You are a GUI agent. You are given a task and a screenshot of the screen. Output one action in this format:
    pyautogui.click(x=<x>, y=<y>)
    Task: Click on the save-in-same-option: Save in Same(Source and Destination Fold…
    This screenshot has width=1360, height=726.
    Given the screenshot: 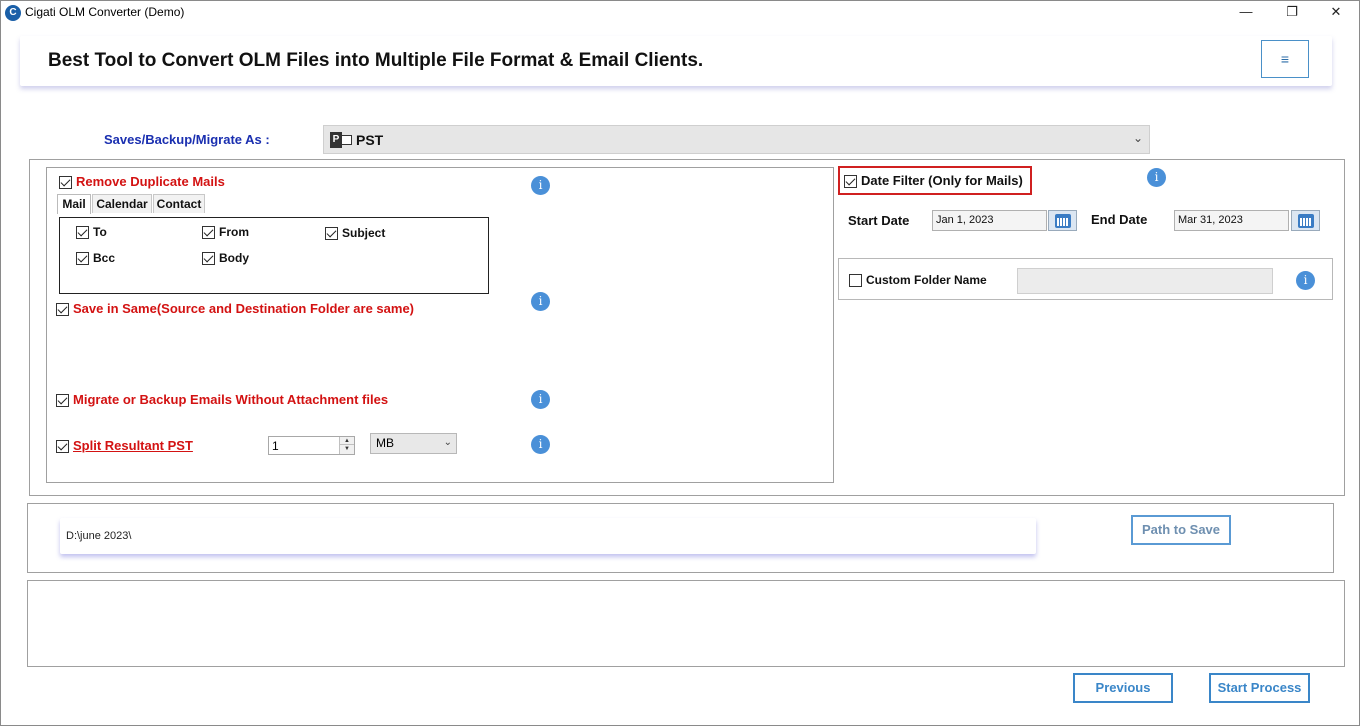 What is the action you would take?
    pyautogui.click(x=235, y=309)
    